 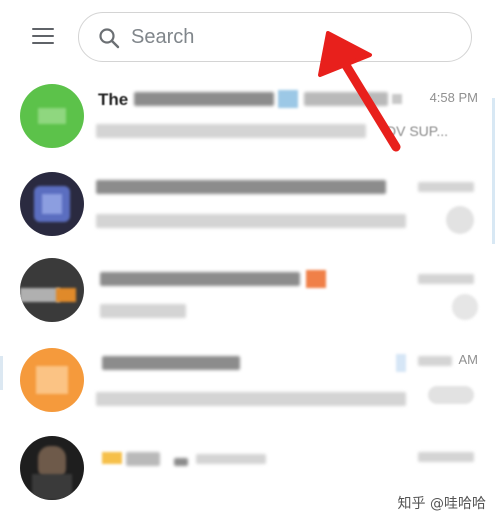 I want to click on chat-title: The, so click(x=113, y=99).